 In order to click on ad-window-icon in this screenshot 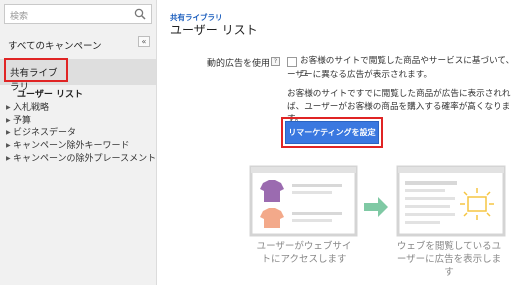, I will do `click(451, 201)`.